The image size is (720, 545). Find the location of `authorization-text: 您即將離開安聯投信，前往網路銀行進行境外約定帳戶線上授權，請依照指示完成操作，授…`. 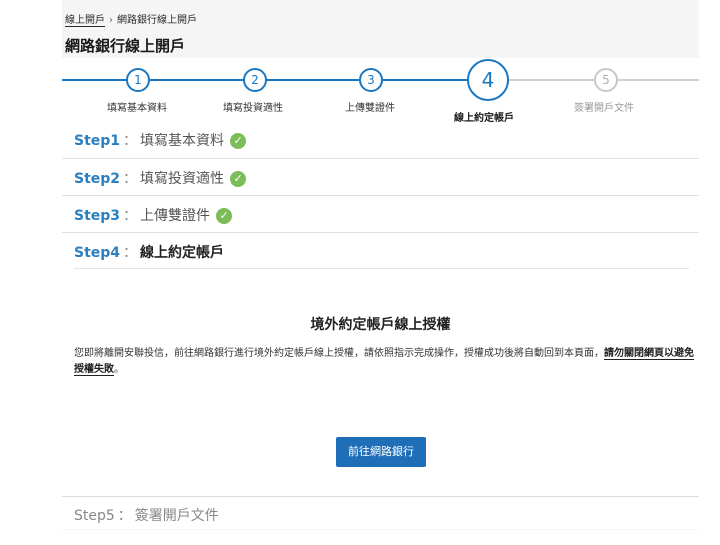

authorization-text: 您即將離開安聯投信，前往網路銀行進行境外約定帳戶線上授權，請依照指示完成操作，授… is located at coordinates (339, 353).